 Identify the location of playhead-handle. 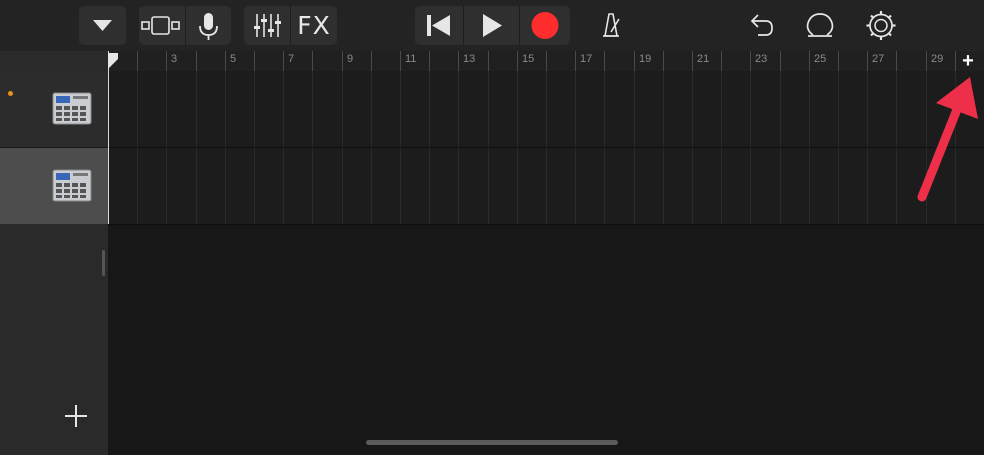
(114, 61).